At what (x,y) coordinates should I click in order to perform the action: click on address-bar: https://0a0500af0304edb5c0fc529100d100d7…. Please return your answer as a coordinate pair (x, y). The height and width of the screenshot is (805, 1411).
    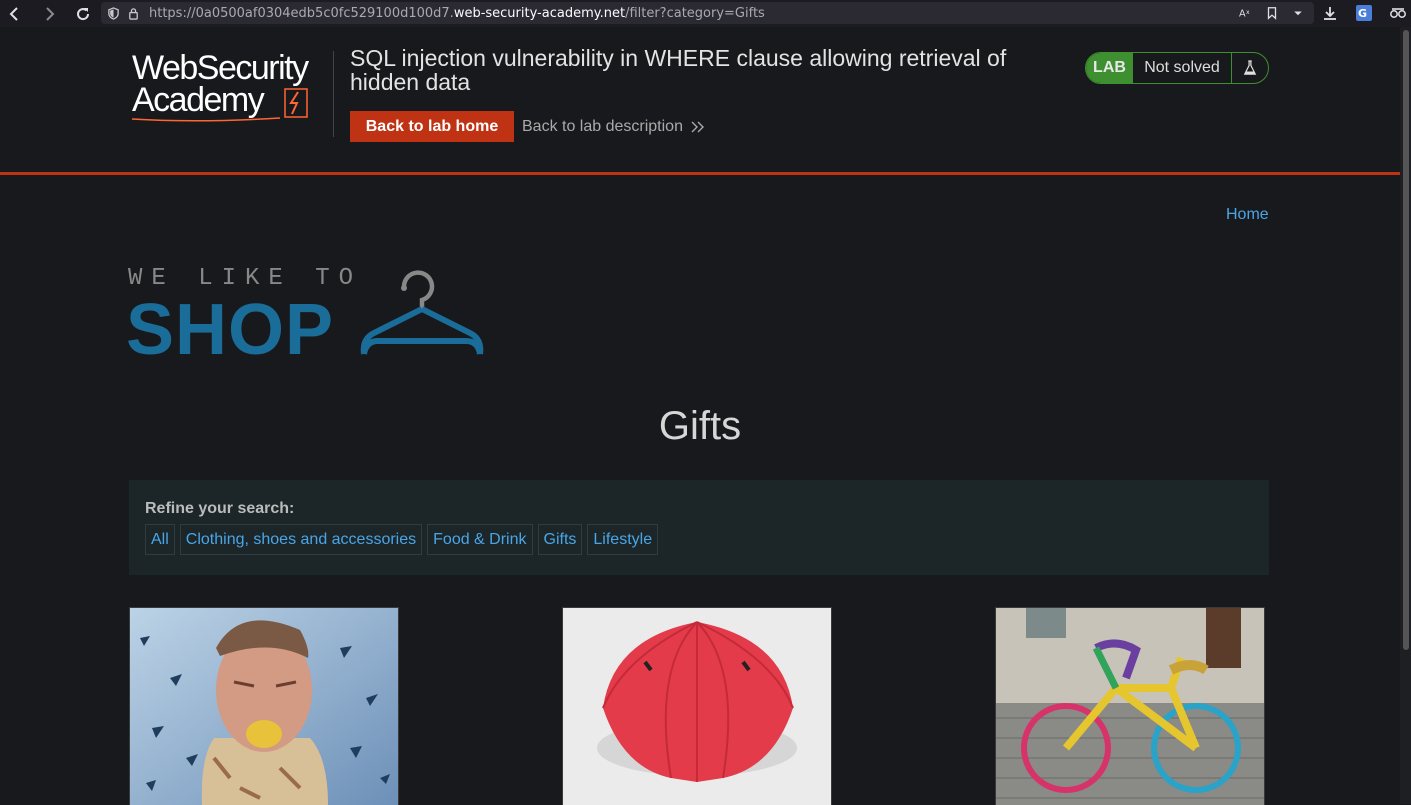
    Looking at the image, I should click on (707, 13).